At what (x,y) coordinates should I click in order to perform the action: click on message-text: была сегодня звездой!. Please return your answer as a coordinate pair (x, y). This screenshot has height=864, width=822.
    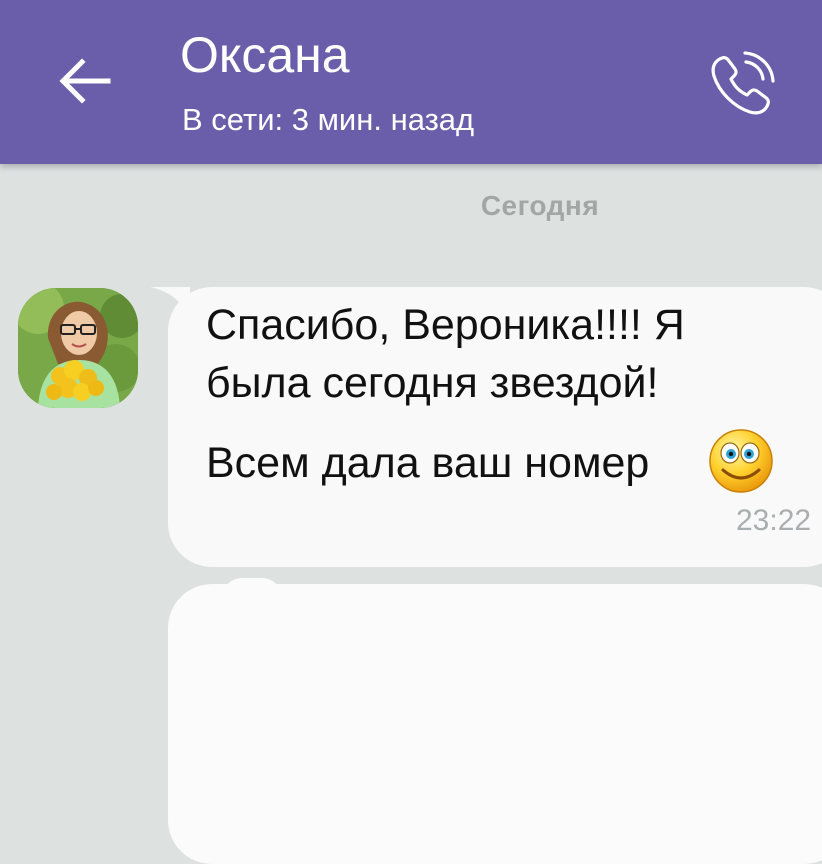
    Looking at the image, I should click on (432, 383).